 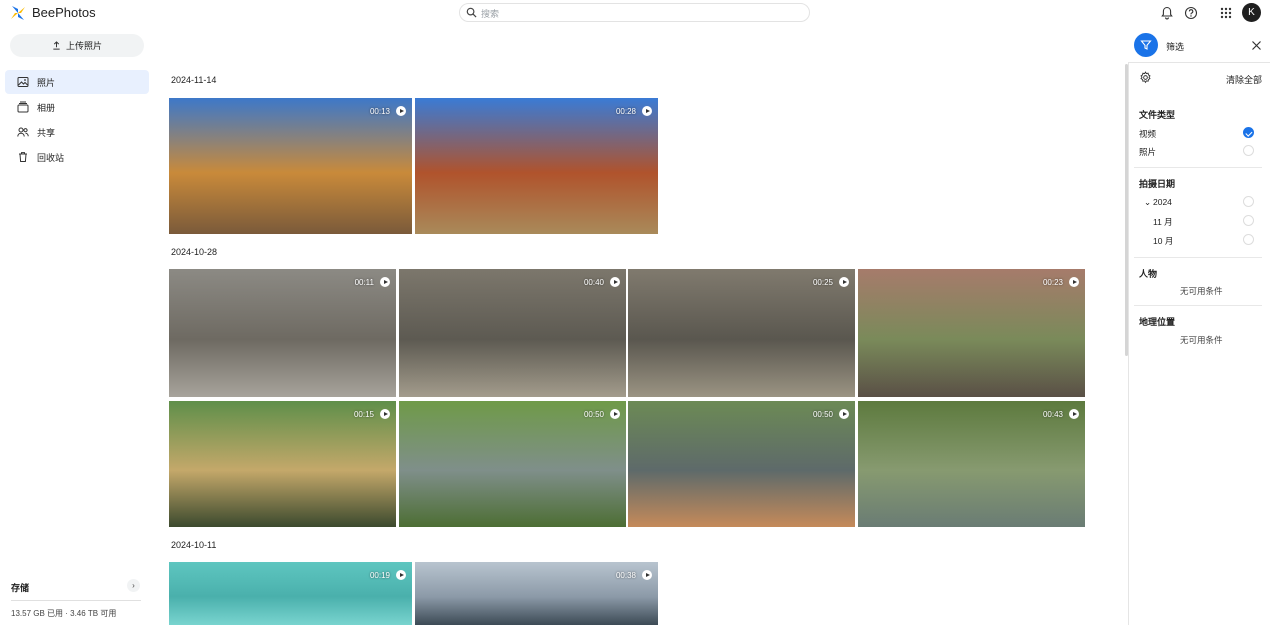 I want to click on album-icon, so click(x=23, y=107).